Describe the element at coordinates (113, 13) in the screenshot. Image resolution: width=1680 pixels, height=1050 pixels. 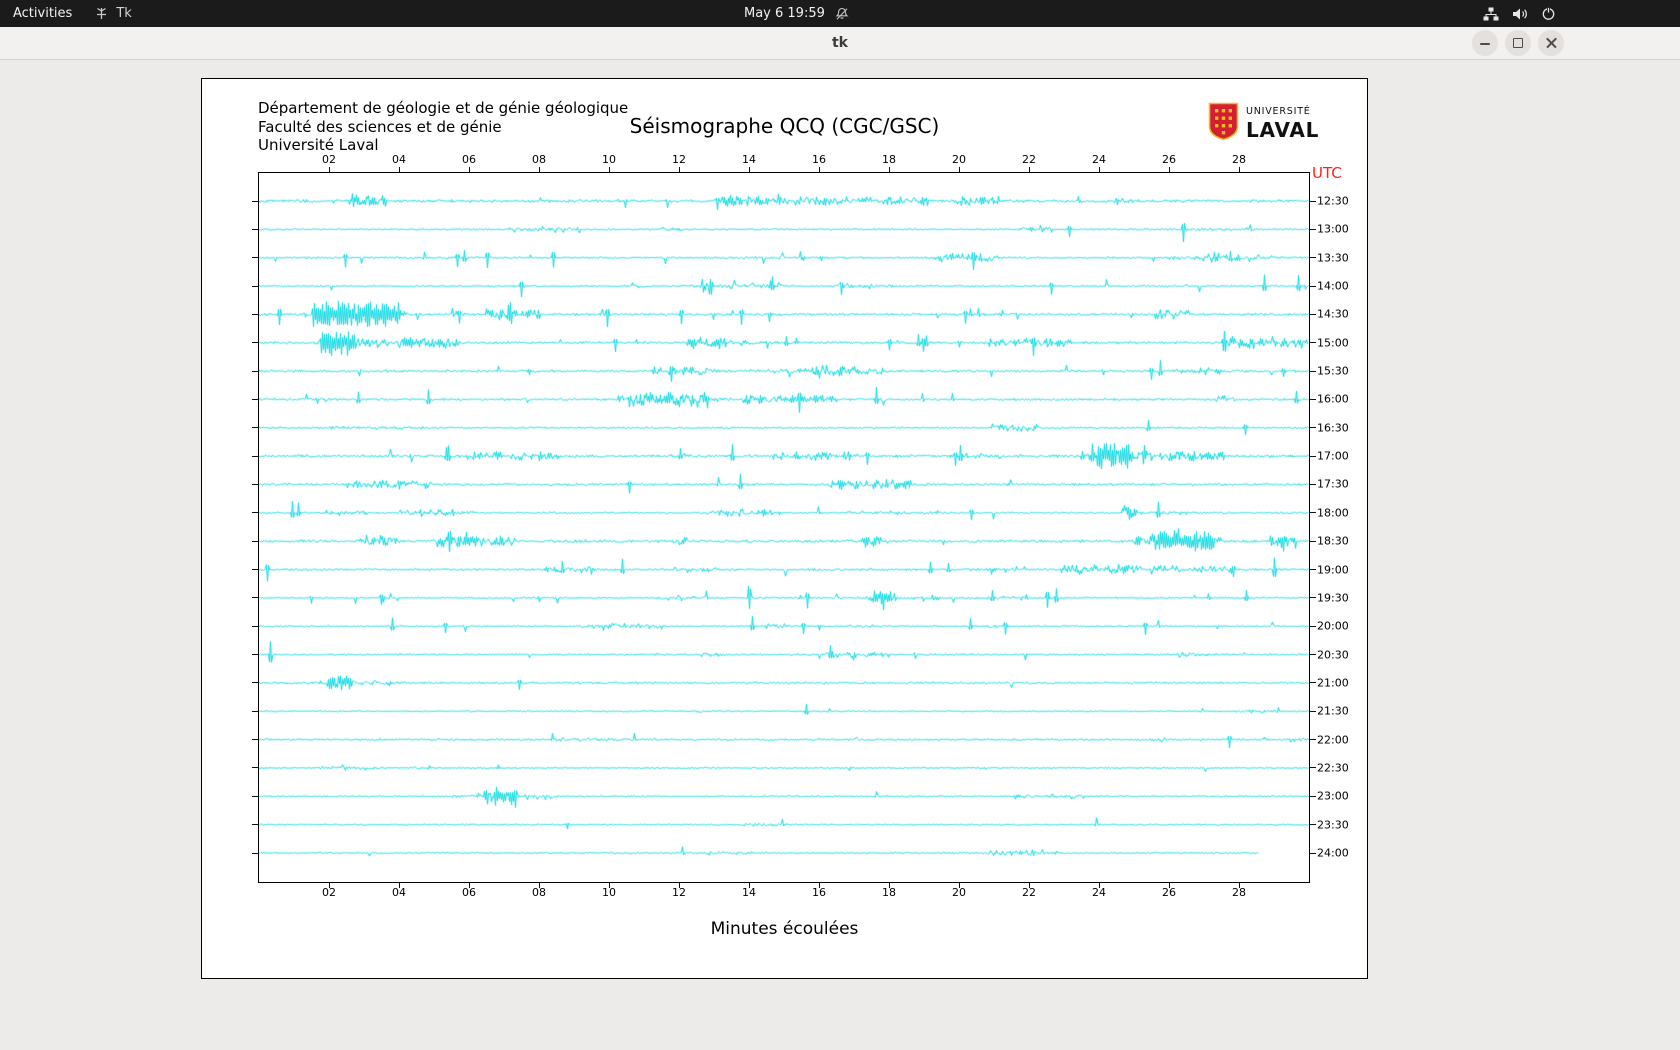
I see `focused-app-indicator: Tk` at that location.